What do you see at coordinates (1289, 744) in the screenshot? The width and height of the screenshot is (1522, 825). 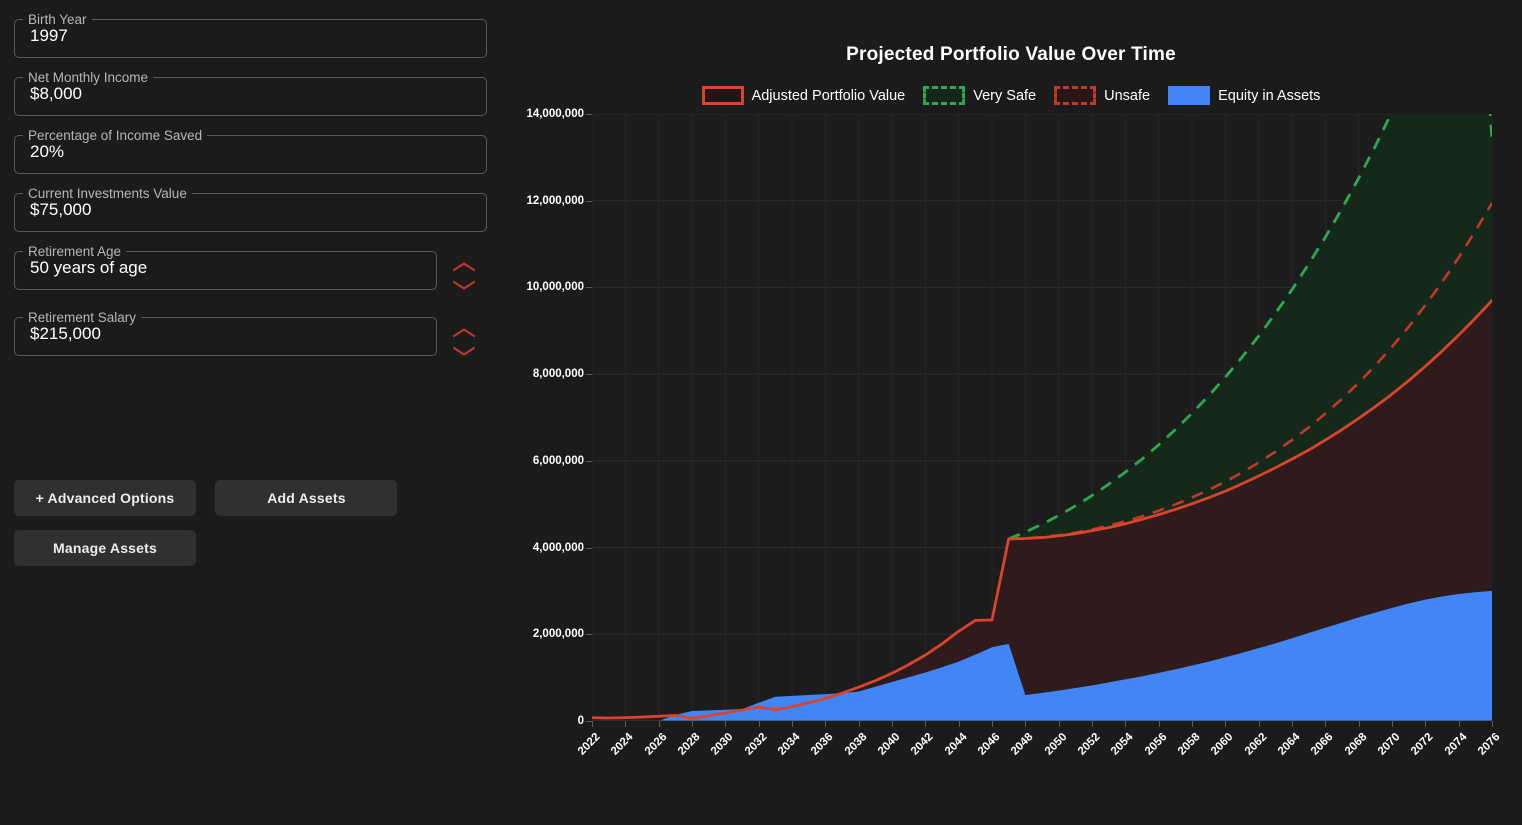 I see `x-tick-label: 2064` at bounding box center [1289, 744].